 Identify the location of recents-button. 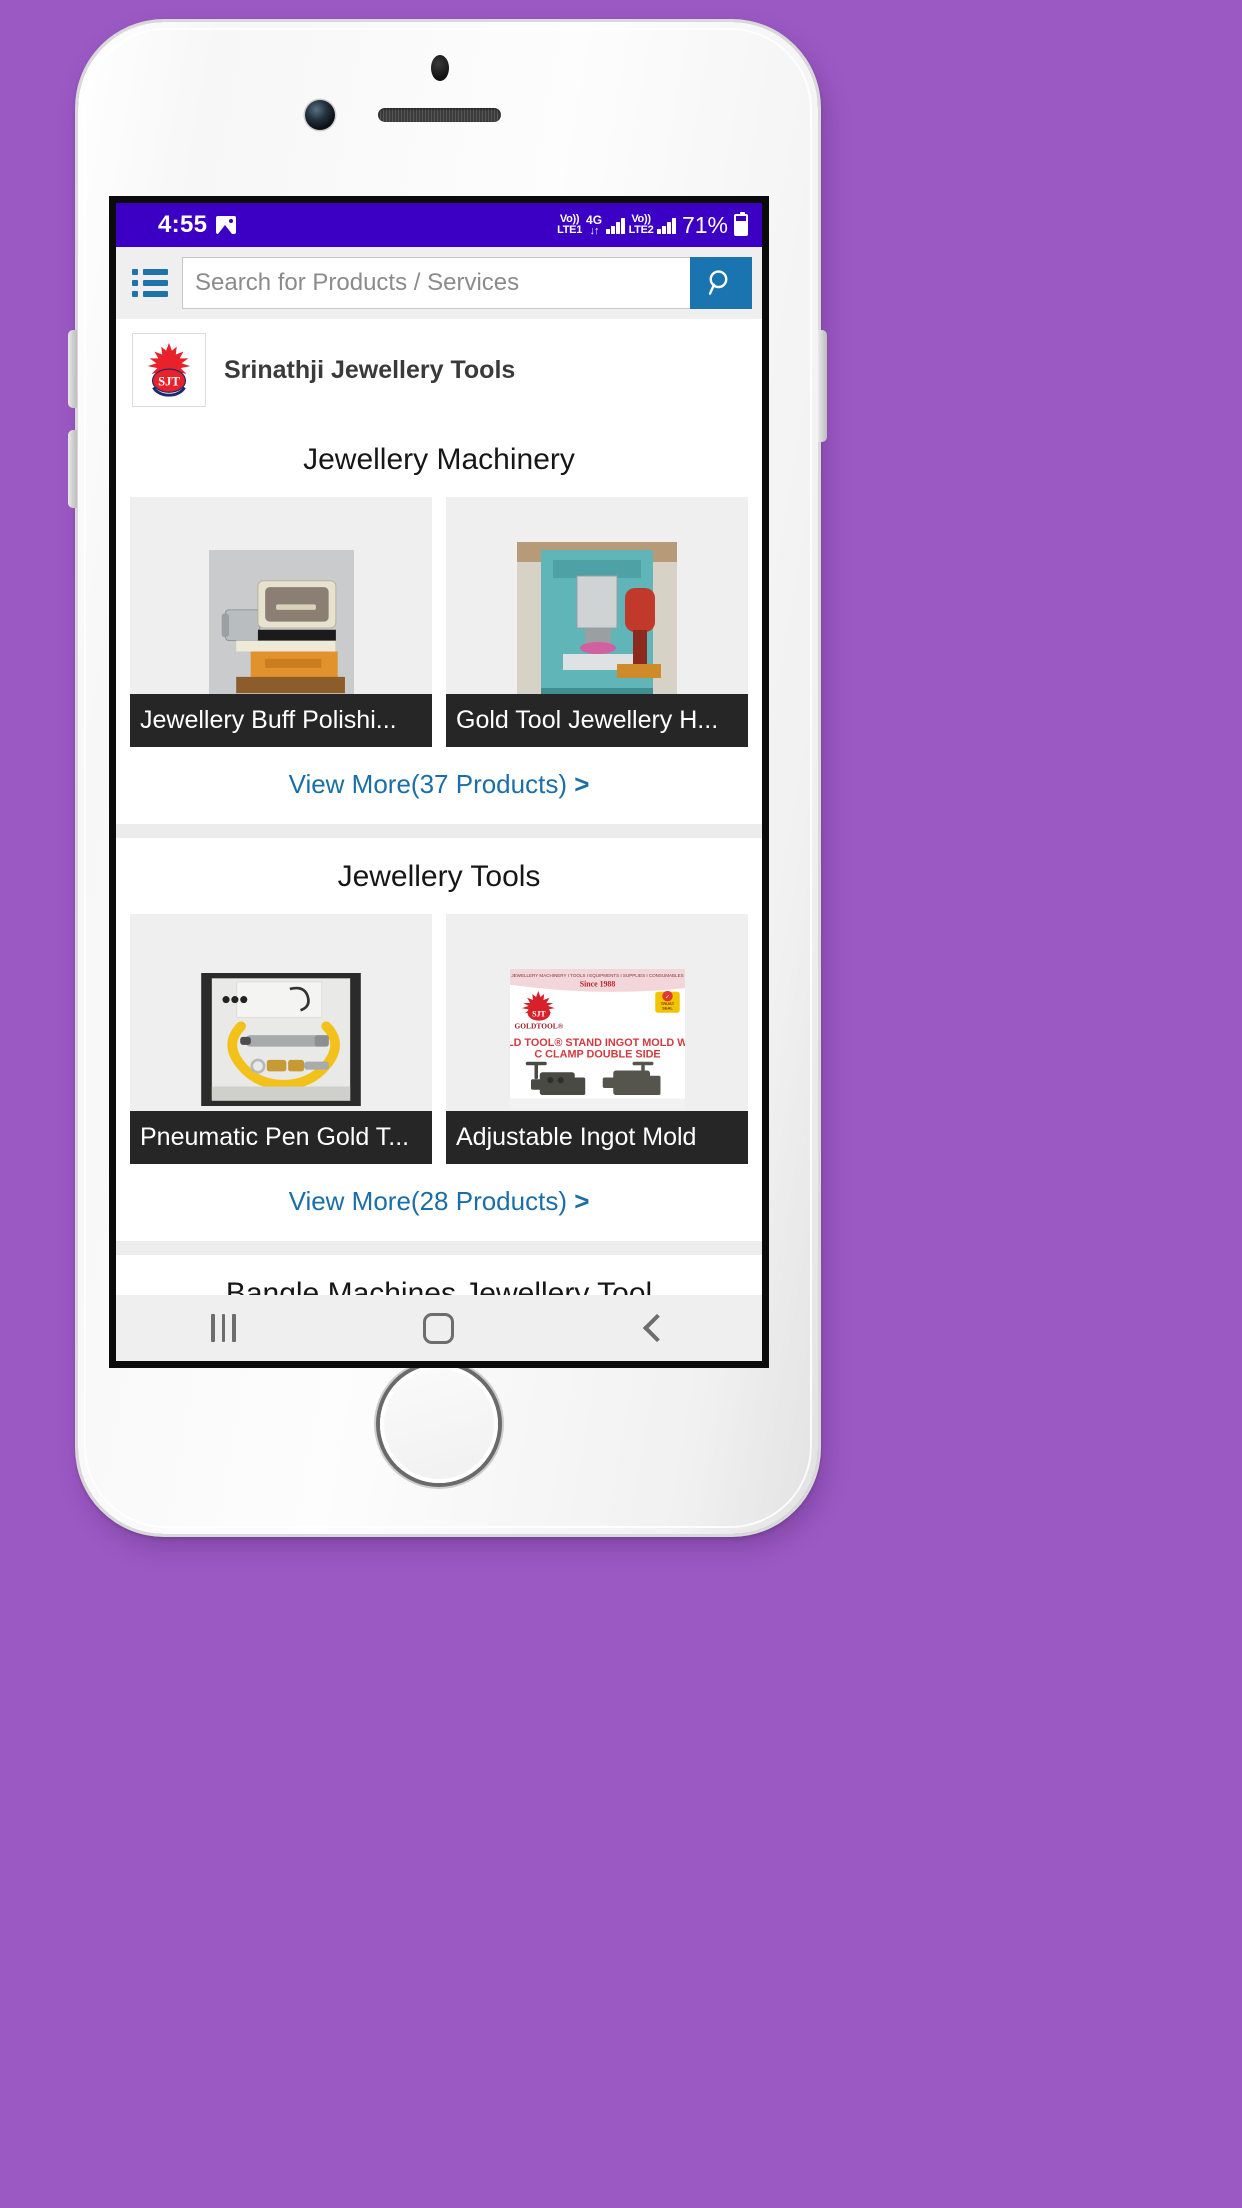
(224, 1328).